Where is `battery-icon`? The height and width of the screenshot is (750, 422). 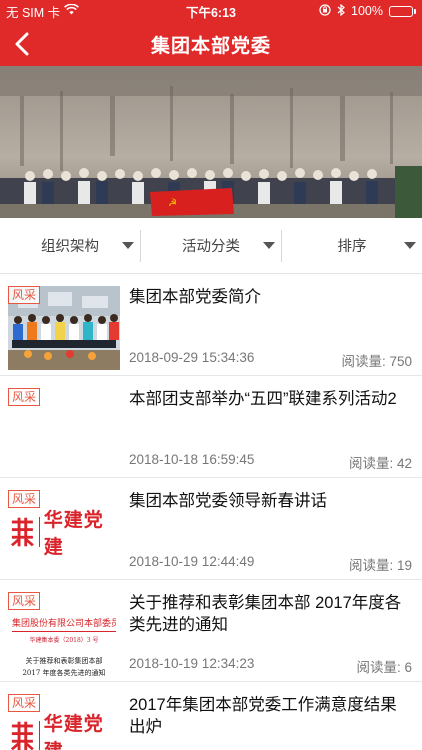
battery-icon is located at coordinates (402, 11).